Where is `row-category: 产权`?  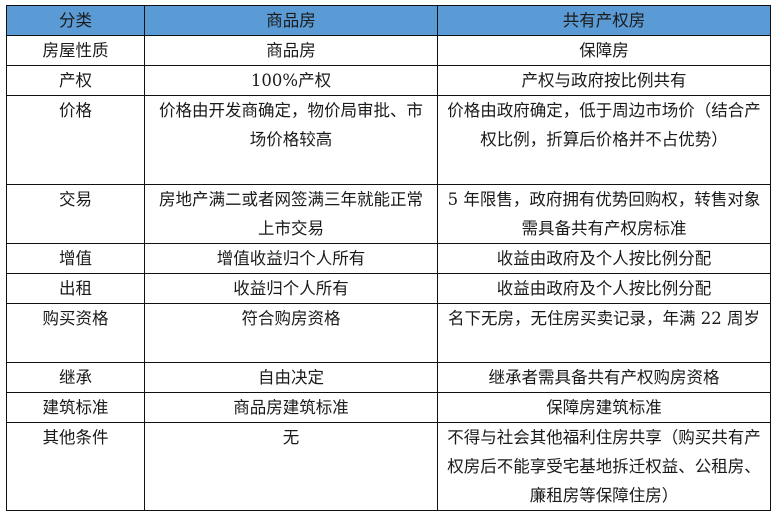
row-category: 产权 is located at coordinates (75, 80).